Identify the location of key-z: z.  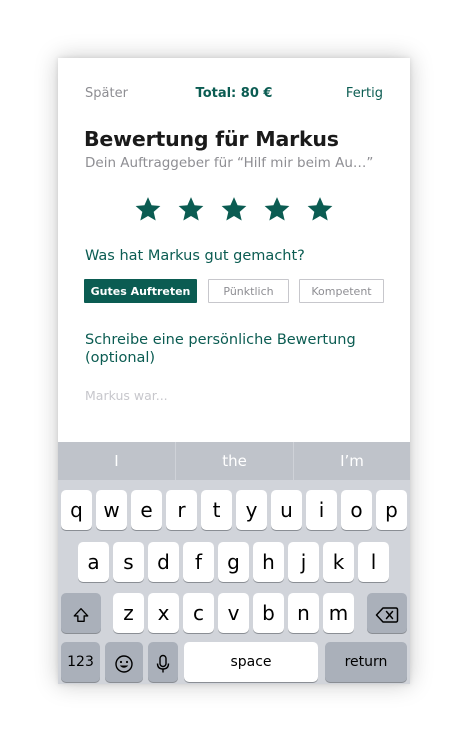
(128, 613).